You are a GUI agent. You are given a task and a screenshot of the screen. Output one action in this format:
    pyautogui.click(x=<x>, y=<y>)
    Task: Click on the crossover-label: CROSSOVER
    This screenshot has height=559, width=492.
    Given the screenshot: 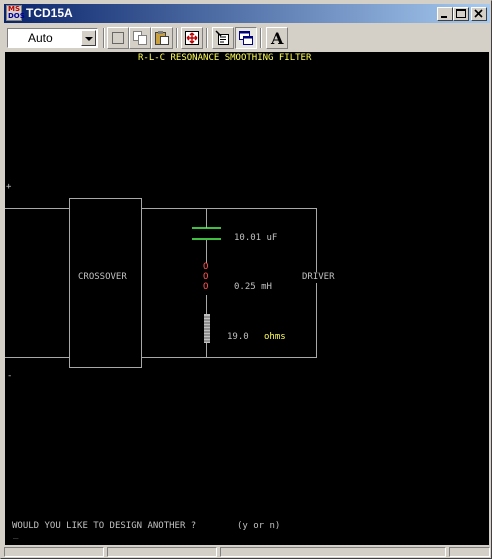 What is the action you would take?
    pyautogui.click(x=102, y=277)
    